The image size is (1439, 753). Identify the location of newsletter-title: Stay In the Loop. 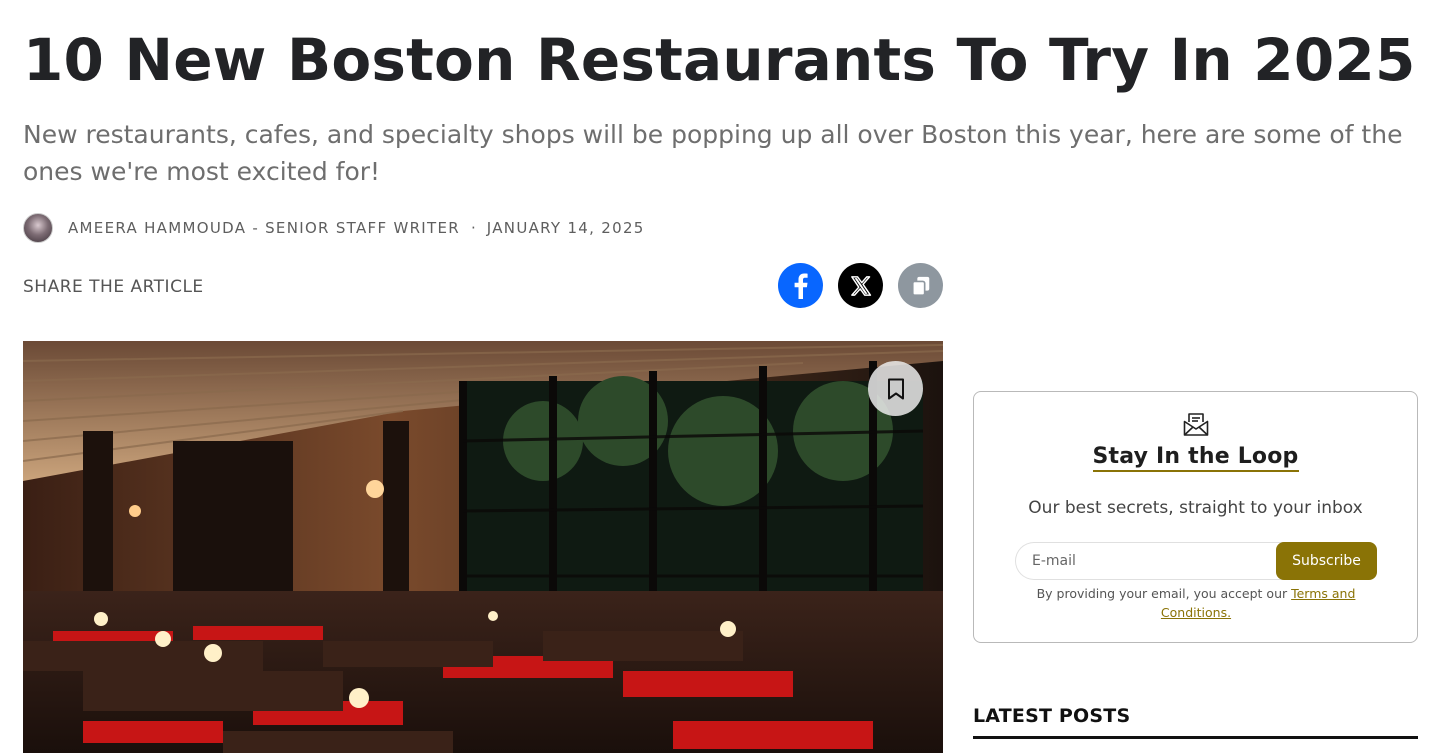
(1195, 458).